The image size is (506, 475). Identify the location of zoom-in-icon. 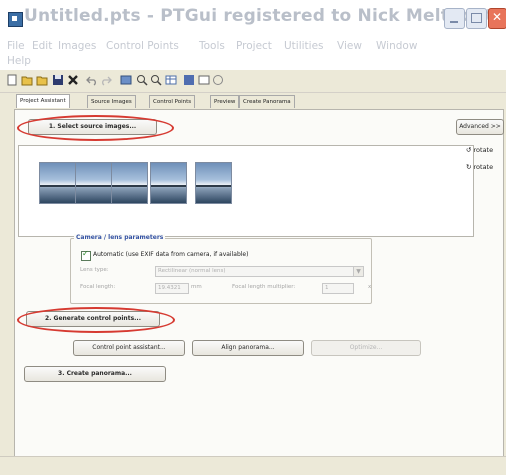
(142, 80).